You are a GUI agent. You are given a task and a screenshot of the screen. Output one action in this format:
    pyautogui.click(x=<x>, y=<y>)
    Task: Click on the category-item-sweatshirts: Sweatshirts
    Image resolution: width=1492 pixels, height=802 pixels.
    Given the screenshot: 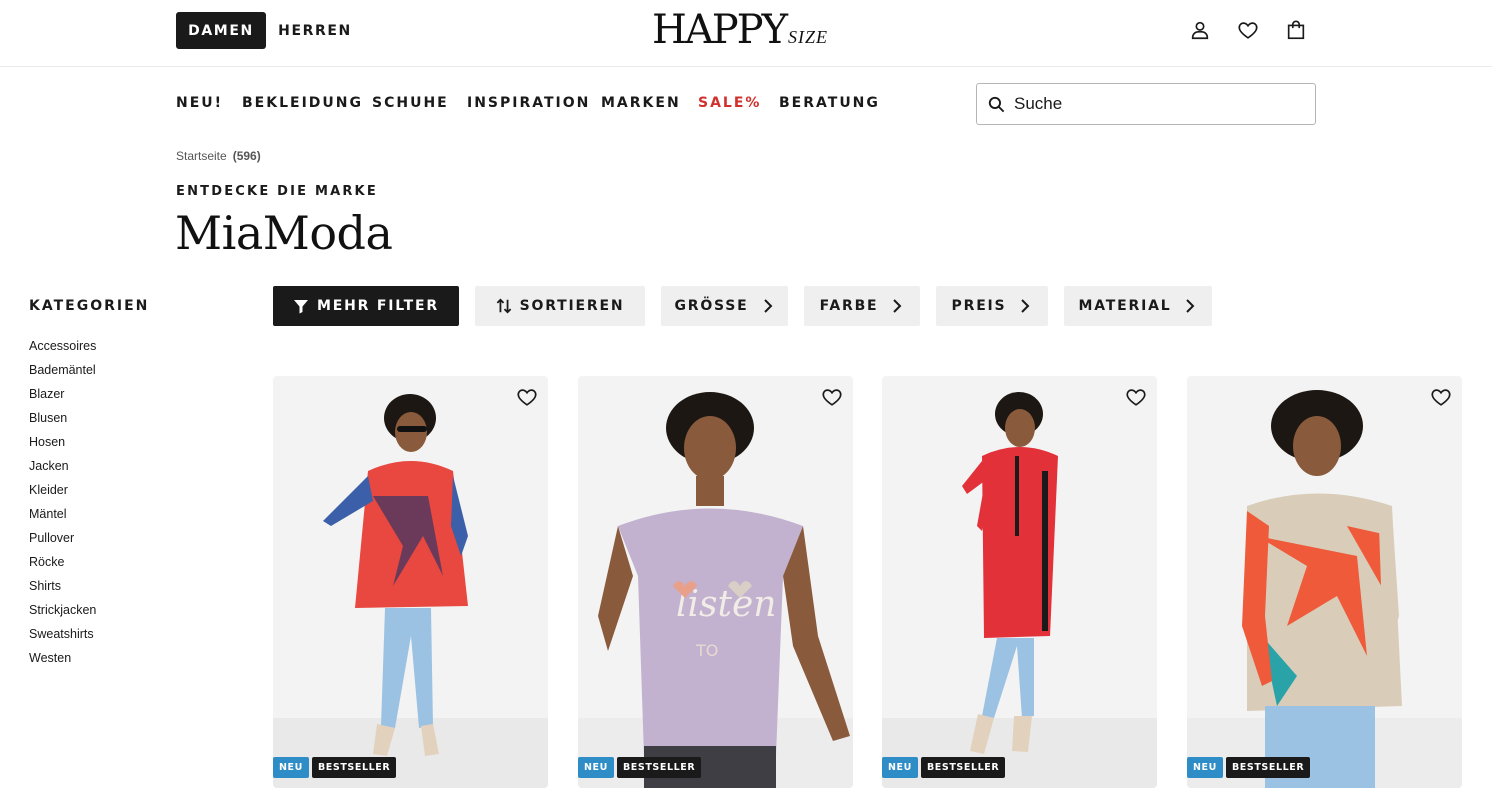 What is the action you would take?
    pyautogui.click(x=62, y=637)
    